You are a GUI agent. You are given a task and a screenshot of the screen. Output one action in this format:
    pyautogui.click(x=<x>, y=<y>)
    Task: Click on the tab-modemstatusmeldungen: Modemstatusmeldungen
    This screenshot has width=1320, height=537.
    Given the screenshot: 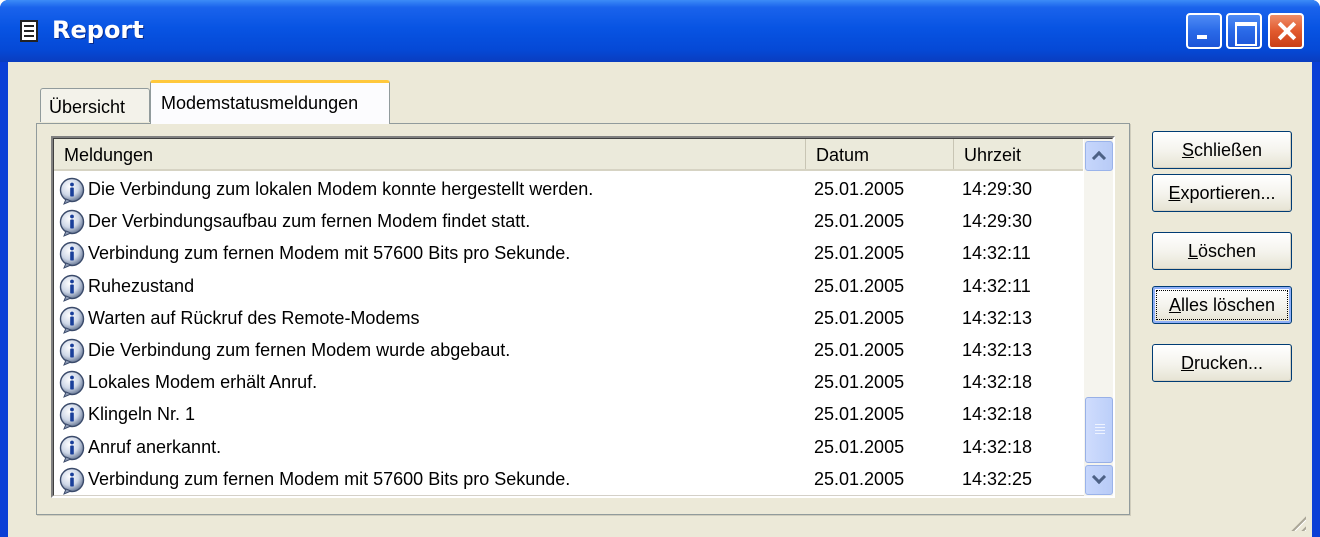 What is the action you would take?
    pyautogui.click(x=270, y=102)
    